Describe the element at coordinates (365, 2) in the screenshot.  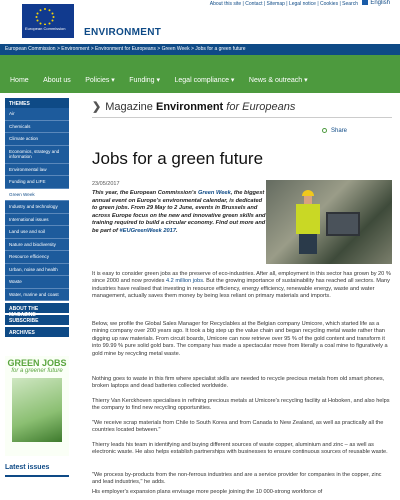
I see `flag-icon` at that location.